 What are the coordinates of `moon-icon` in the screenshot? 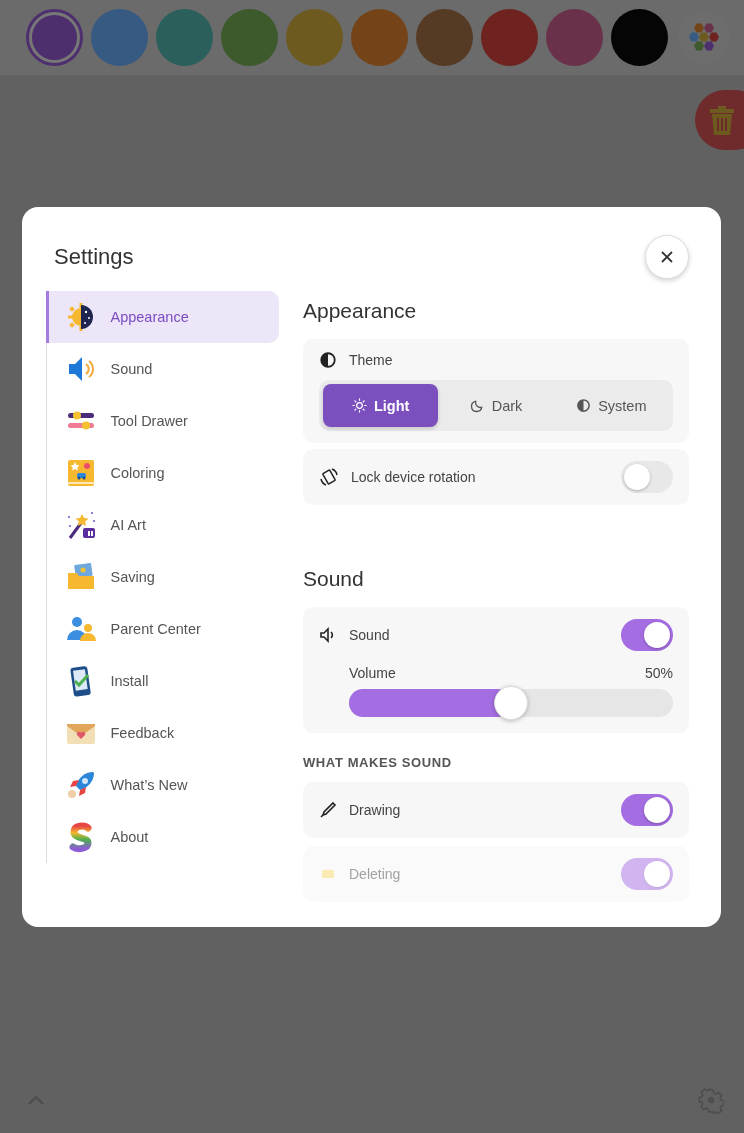 It's located at (477, 405).